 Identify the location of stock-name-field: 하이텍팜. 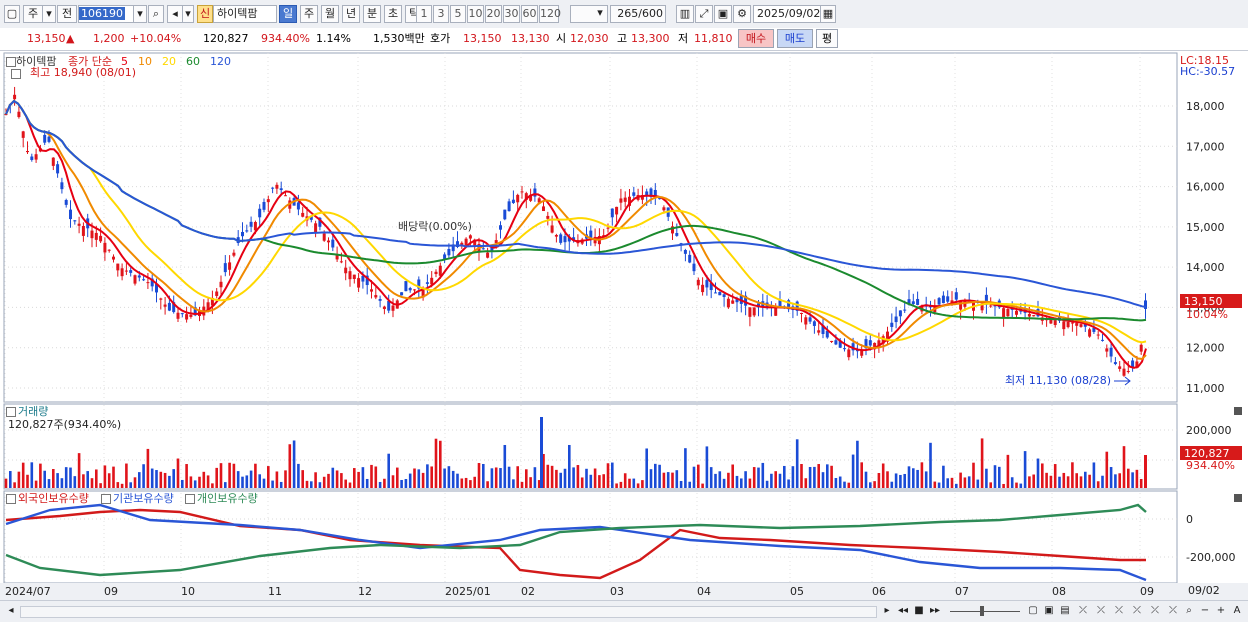
(245, 14).